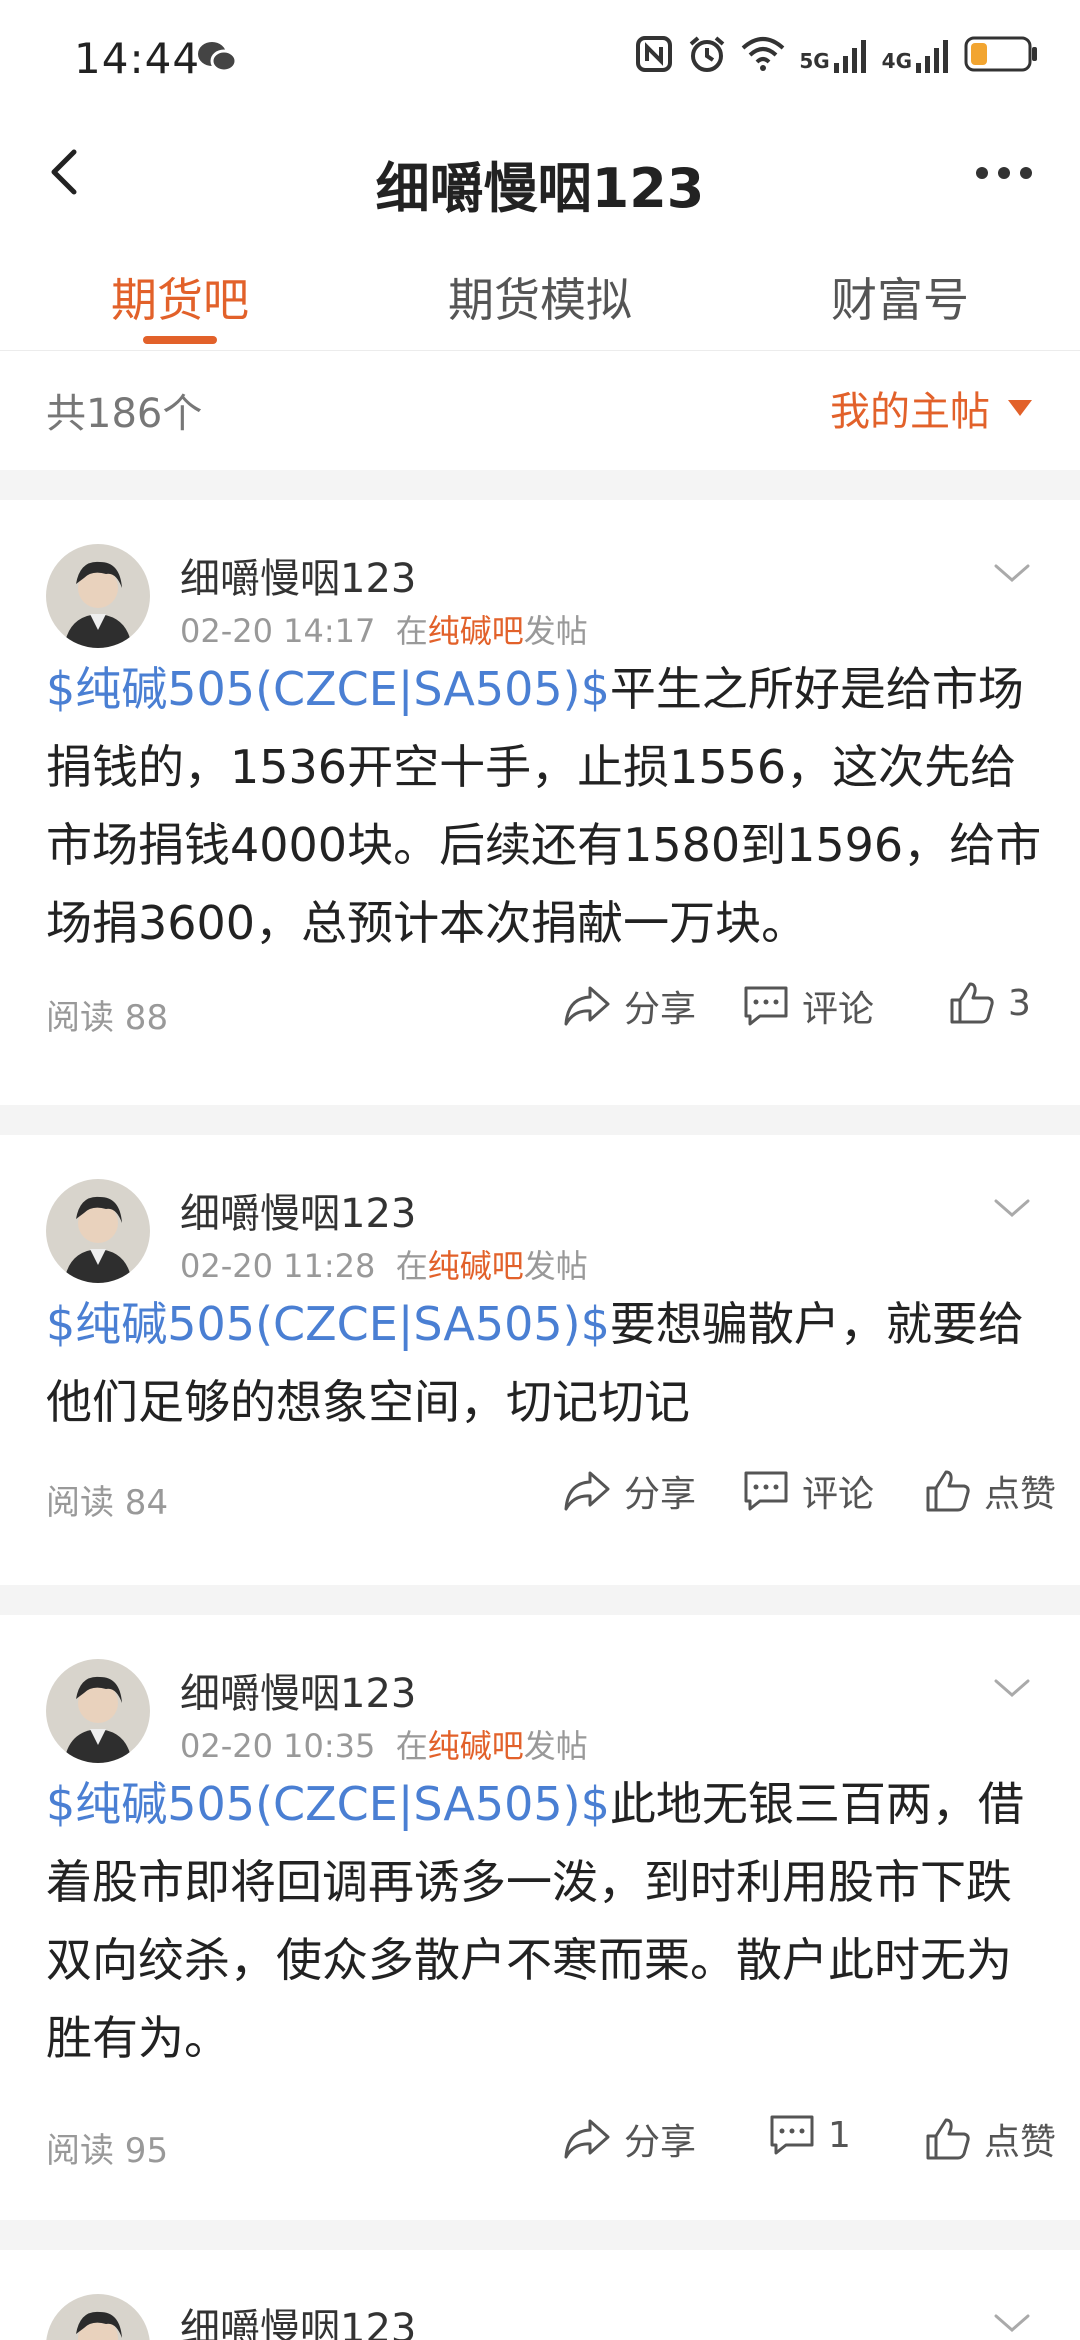 This screenshot has width=1080, height=2340. What do you see at coordinates (384, 1264) in the screenshot?
I see `post-meta: 02-20 11:28 在纯碱吧发帖` at bounding box center [384, 1264].